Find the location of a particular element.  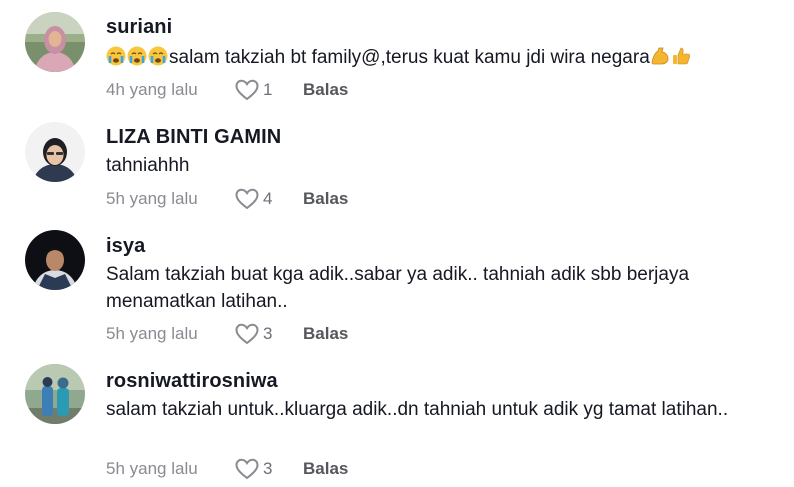

like-count: 4 is located at coordinates (268, 198).